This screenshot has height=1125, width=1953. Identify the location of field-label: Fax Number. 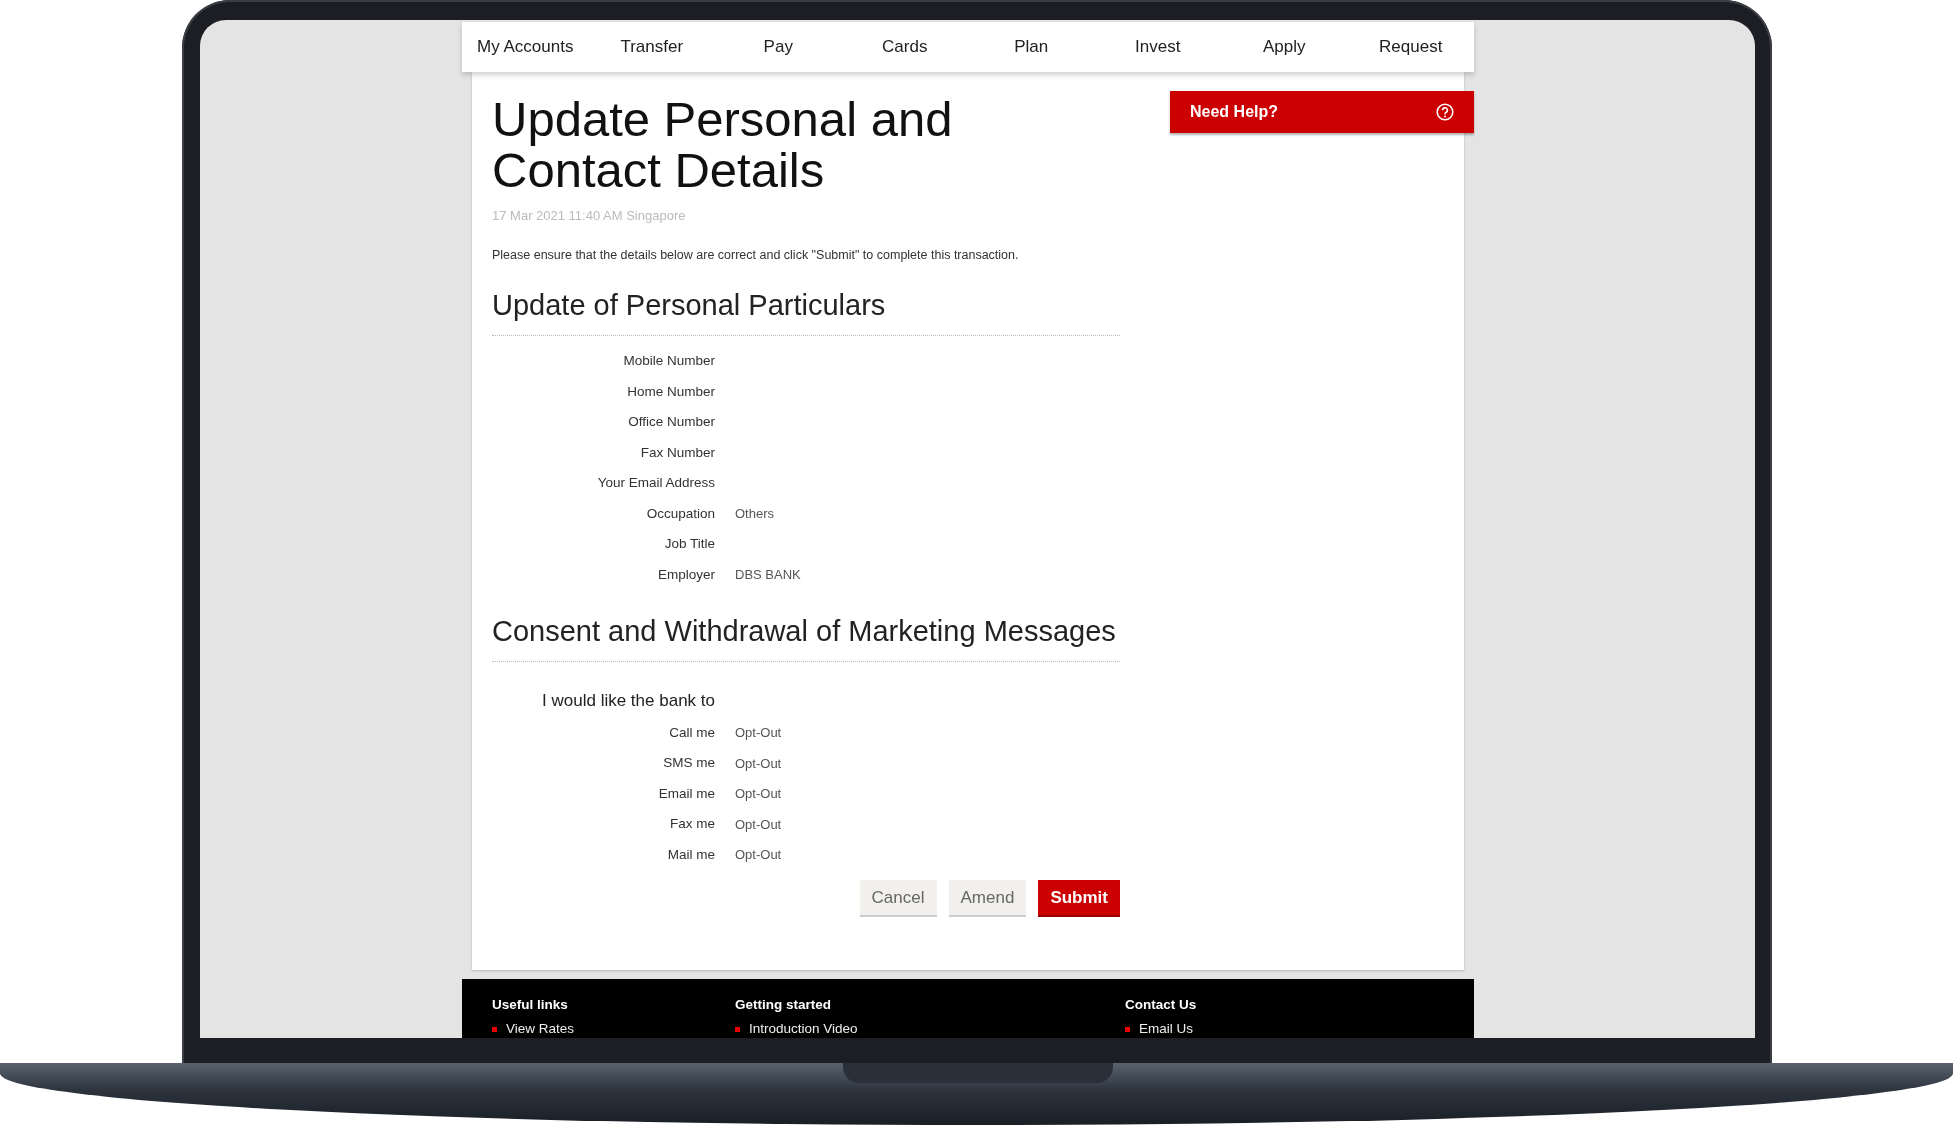
(677, 452).